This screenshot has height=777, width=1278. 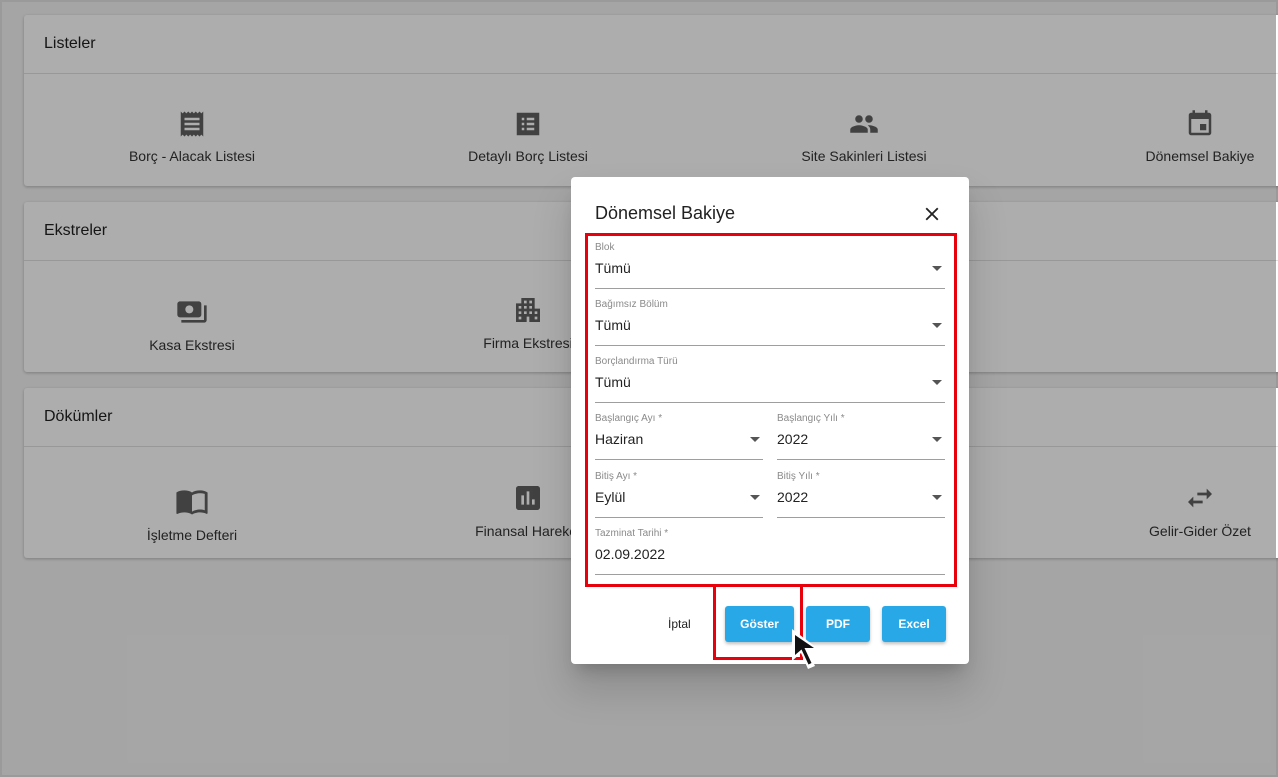 What do you see at coordinates (932, 214) in the screenshot?
I see `close-icon` at bounding box center [932, 214].